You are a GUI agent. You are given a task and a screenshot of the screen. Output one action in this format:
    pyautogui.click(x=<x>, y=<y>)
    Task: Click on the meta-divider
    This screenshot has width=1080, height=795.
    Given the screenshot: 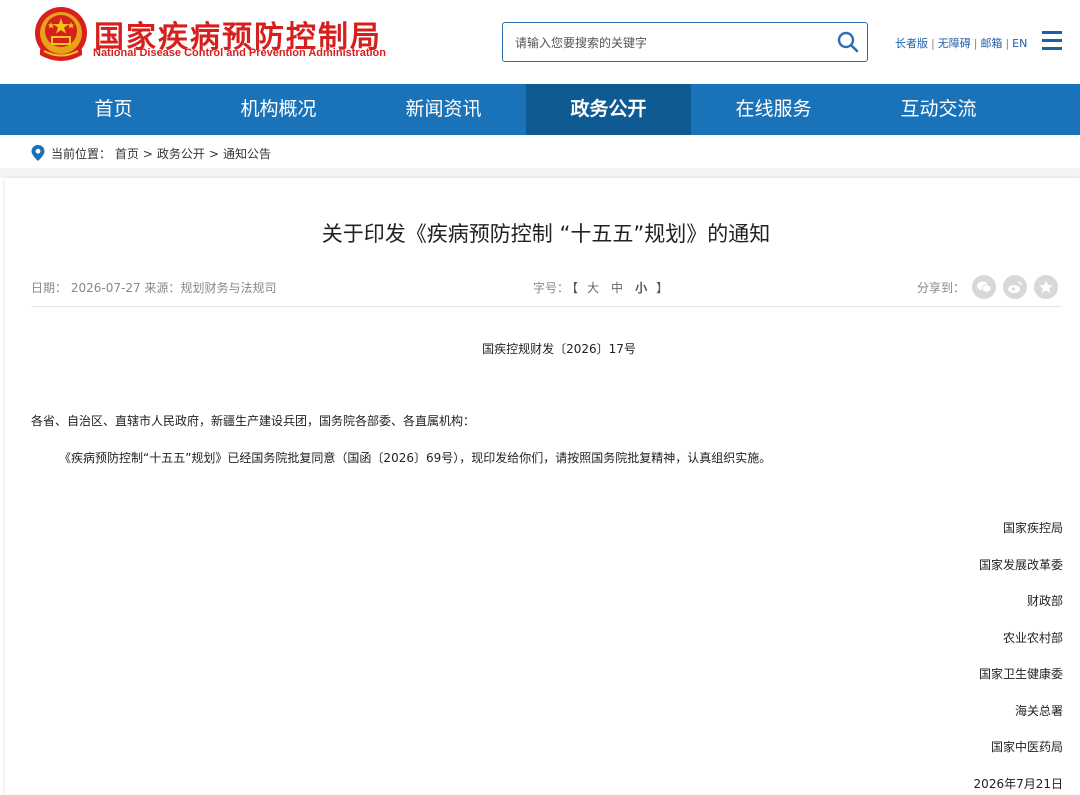 What is the action you would take?
    pyautogui.click(x=546, y=306)
    